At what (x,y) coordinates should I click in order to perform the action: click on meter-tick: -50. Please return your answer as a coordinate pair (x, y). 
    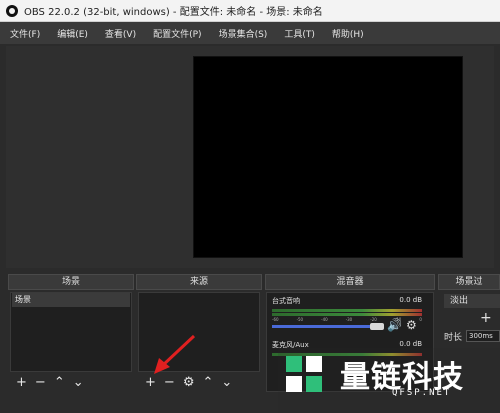
    Looking at the image, I should click on (300, 319).